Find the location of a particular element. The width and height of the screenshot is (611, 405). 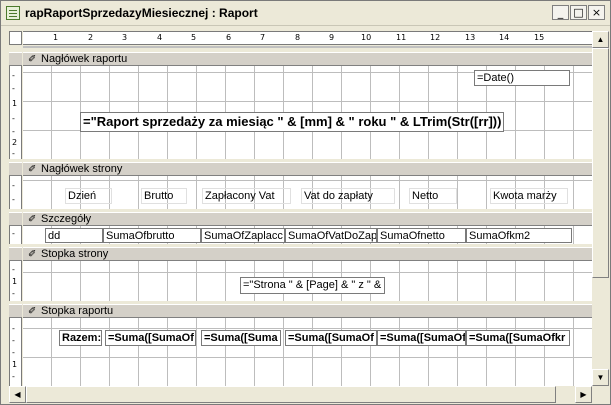

horizontal-scrollbar: ◀ ▶ is located at coordinates (300, 394).